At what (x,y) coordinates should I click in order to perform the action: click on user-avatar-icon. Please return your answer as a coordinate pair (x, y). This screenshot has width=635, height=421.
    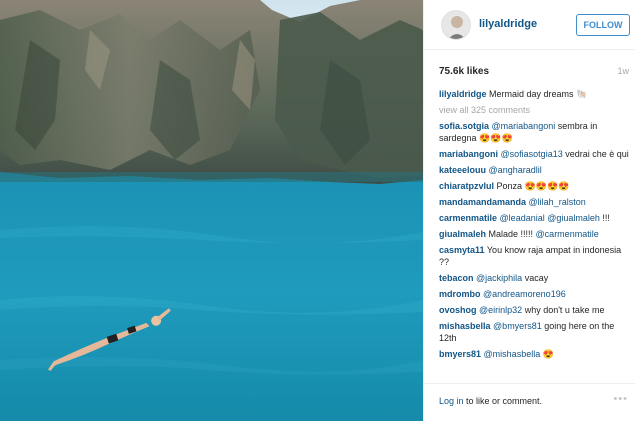
    Looking at the image, I should click on (456, 25).